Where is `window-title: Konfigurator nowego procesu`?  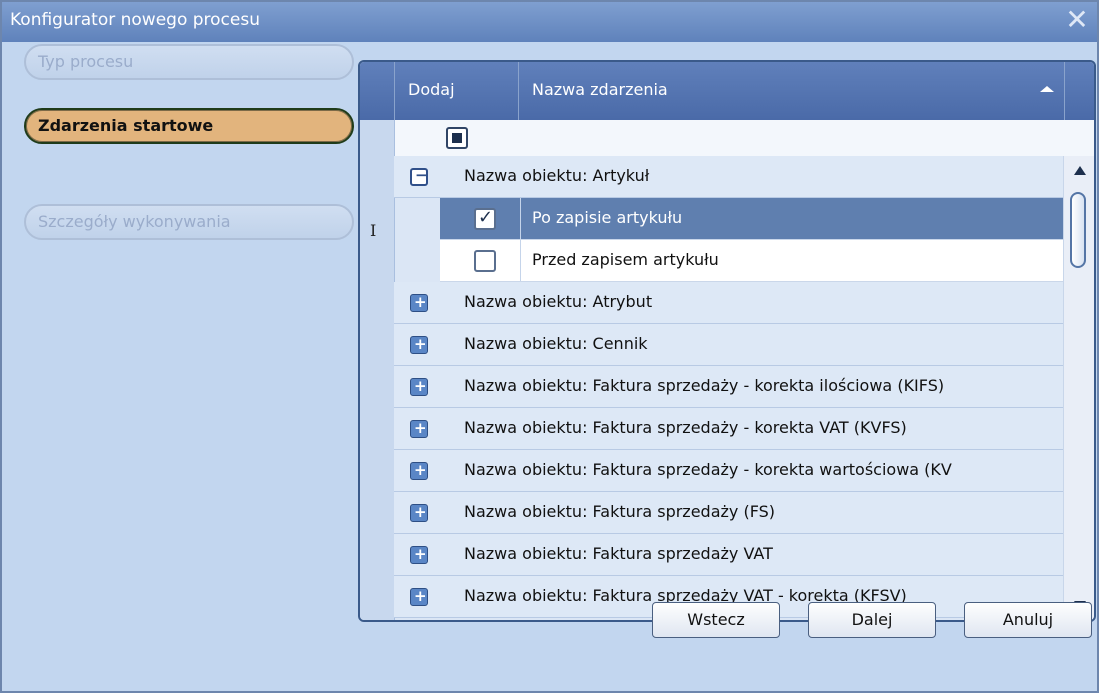
window-title: Konfigurator nowego procesu is located at coordinates (135, 20).